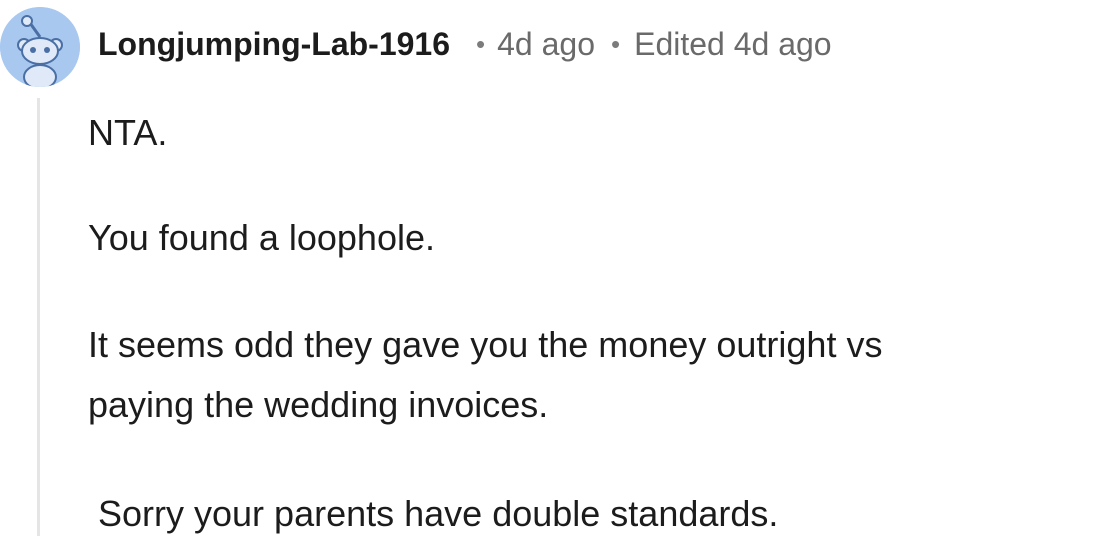  I want to click on edited-time: Edited 4d ago, so click(733, 43).